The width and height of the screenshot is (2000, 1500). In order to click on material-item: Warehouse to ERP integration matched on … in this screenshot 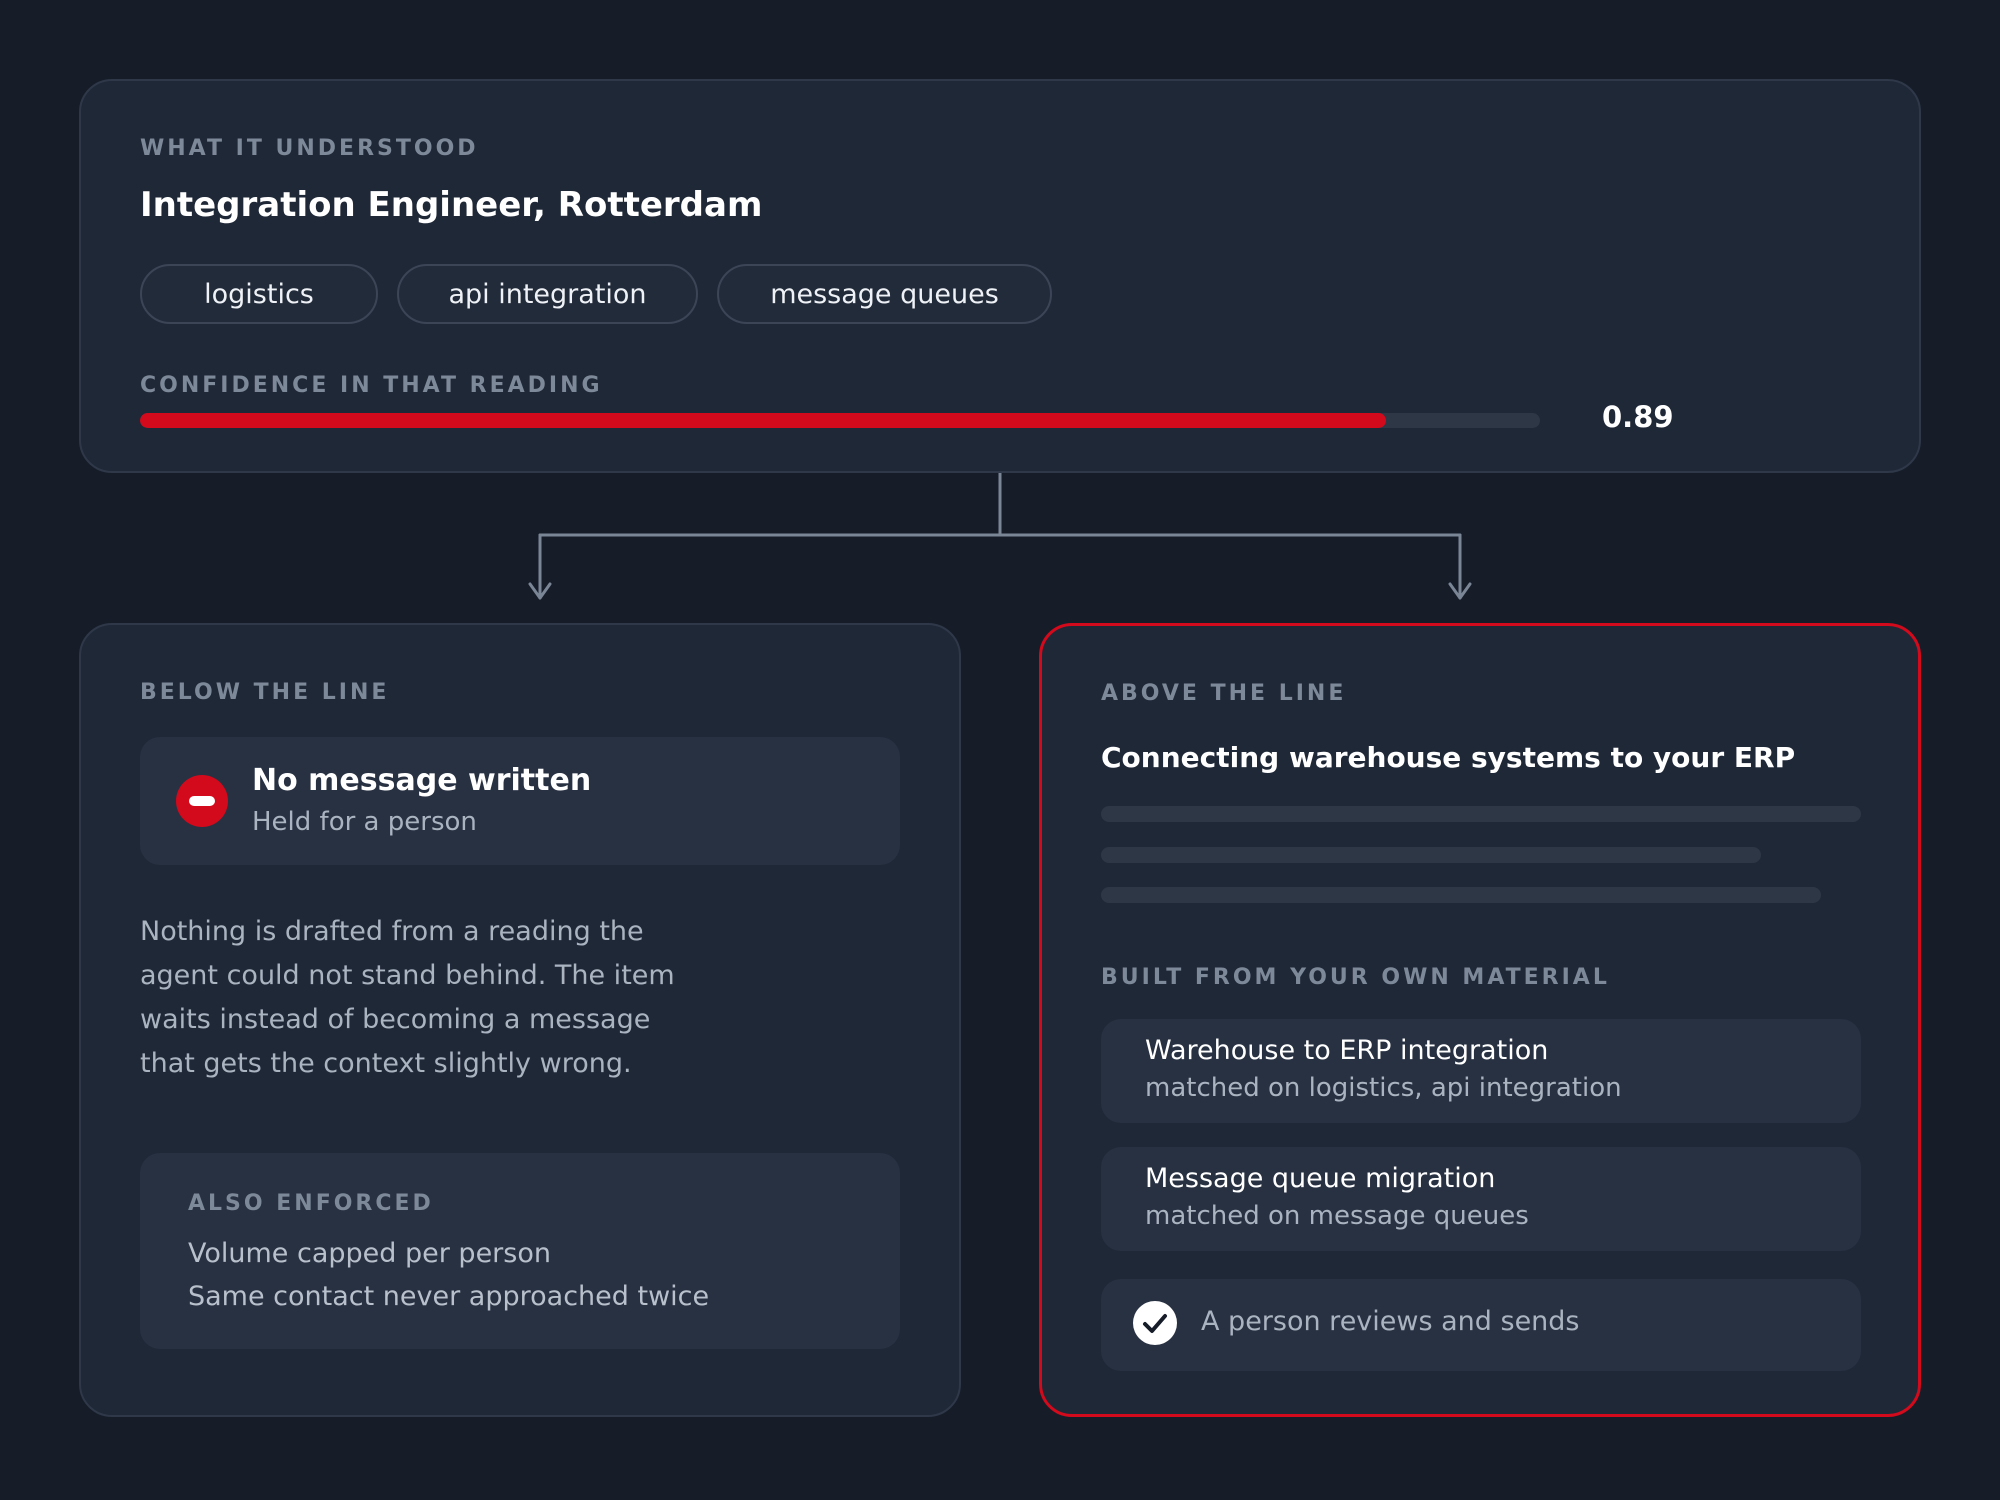, I will do `click(1481, 1071)`.